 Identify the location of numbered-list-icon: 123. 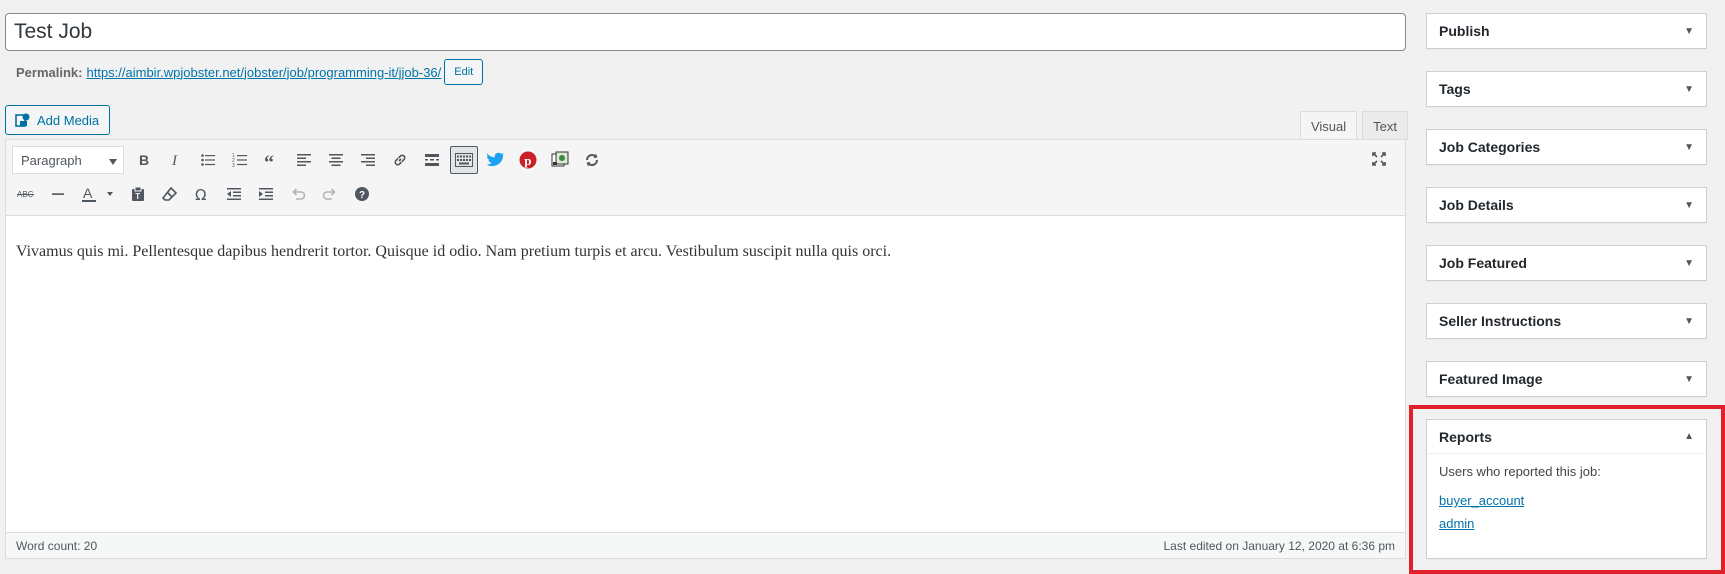
(240, 160).